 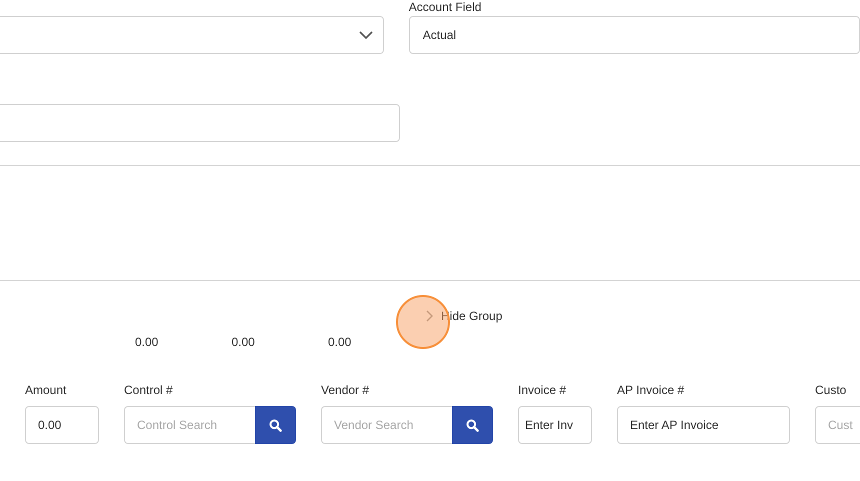 What do you see at coordinates (200, 123) in the screenshot?
I see `input-field` at bounding box center [200, 123].